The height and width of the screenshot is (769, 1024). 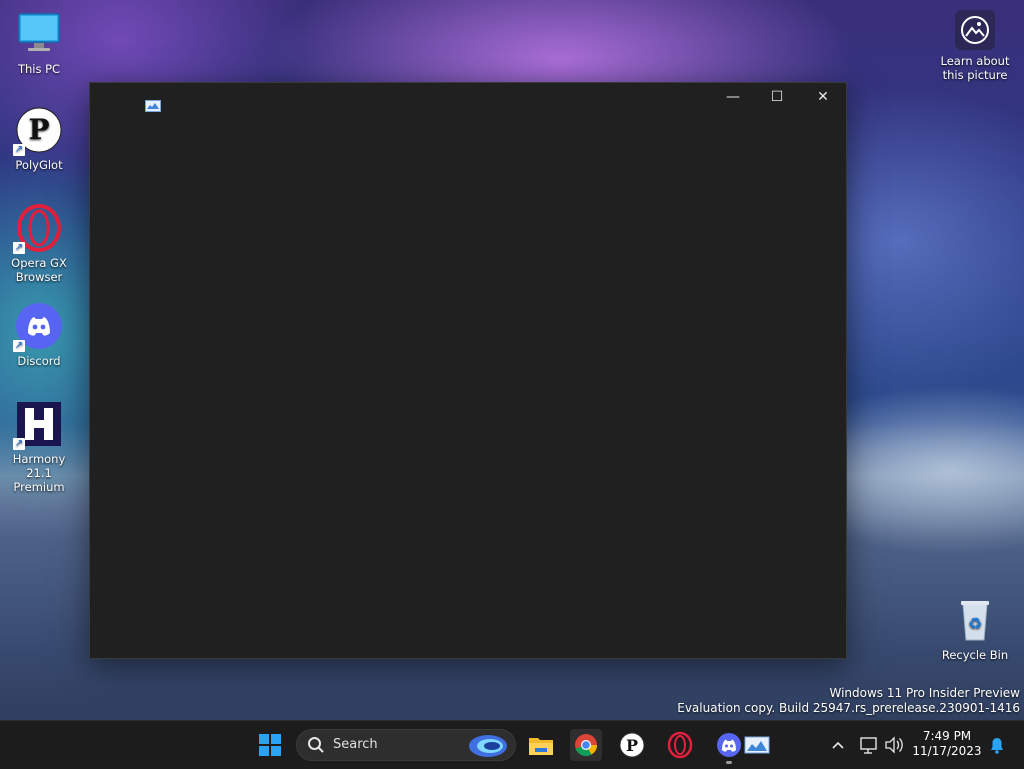 What do you see at coordinates (38, 327) in the screenshot?
I see `discord-icon: ↗` at bounding box center [38, 327].